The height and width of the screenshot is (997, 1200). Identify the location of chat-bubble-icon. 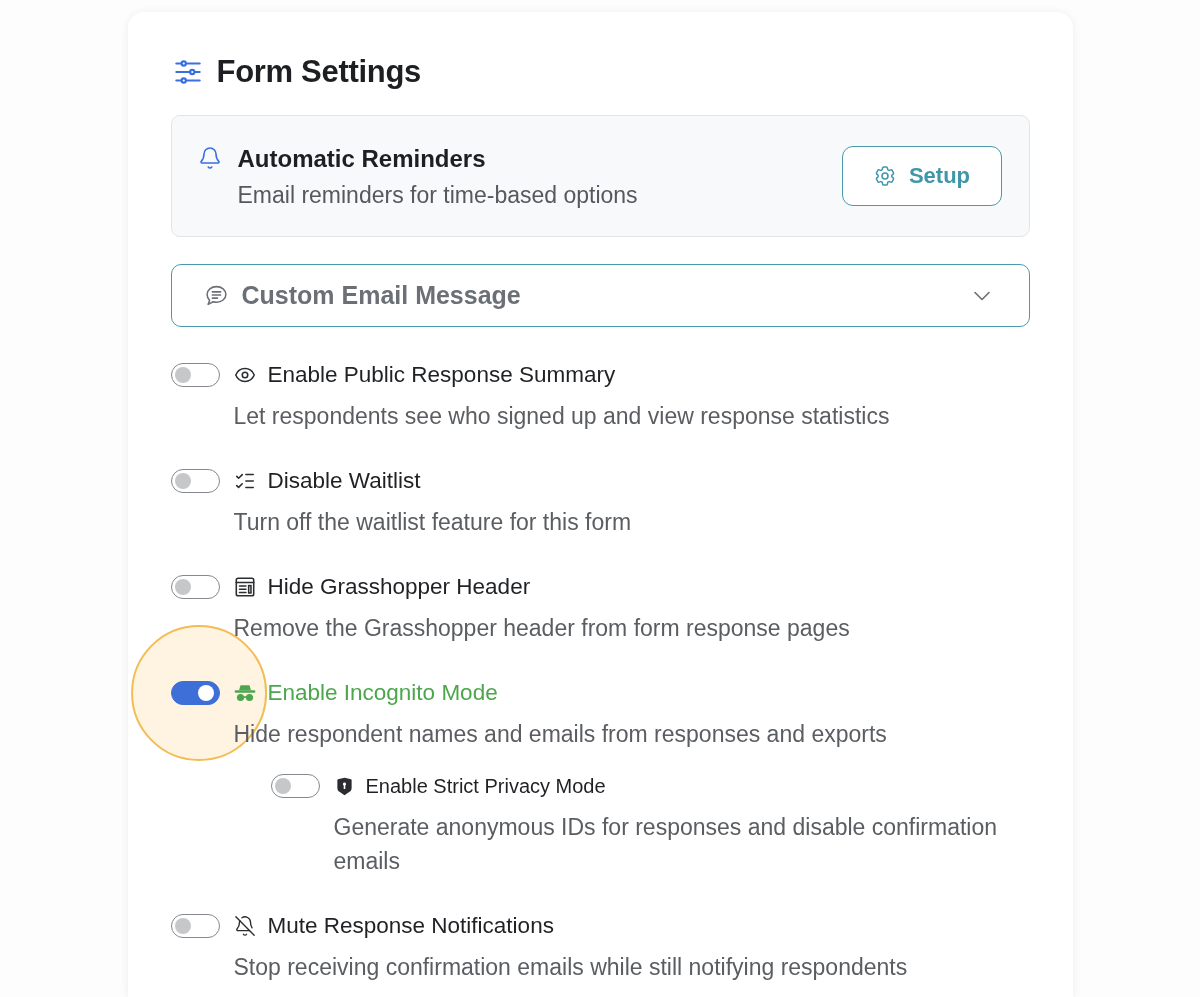
(216, 295).